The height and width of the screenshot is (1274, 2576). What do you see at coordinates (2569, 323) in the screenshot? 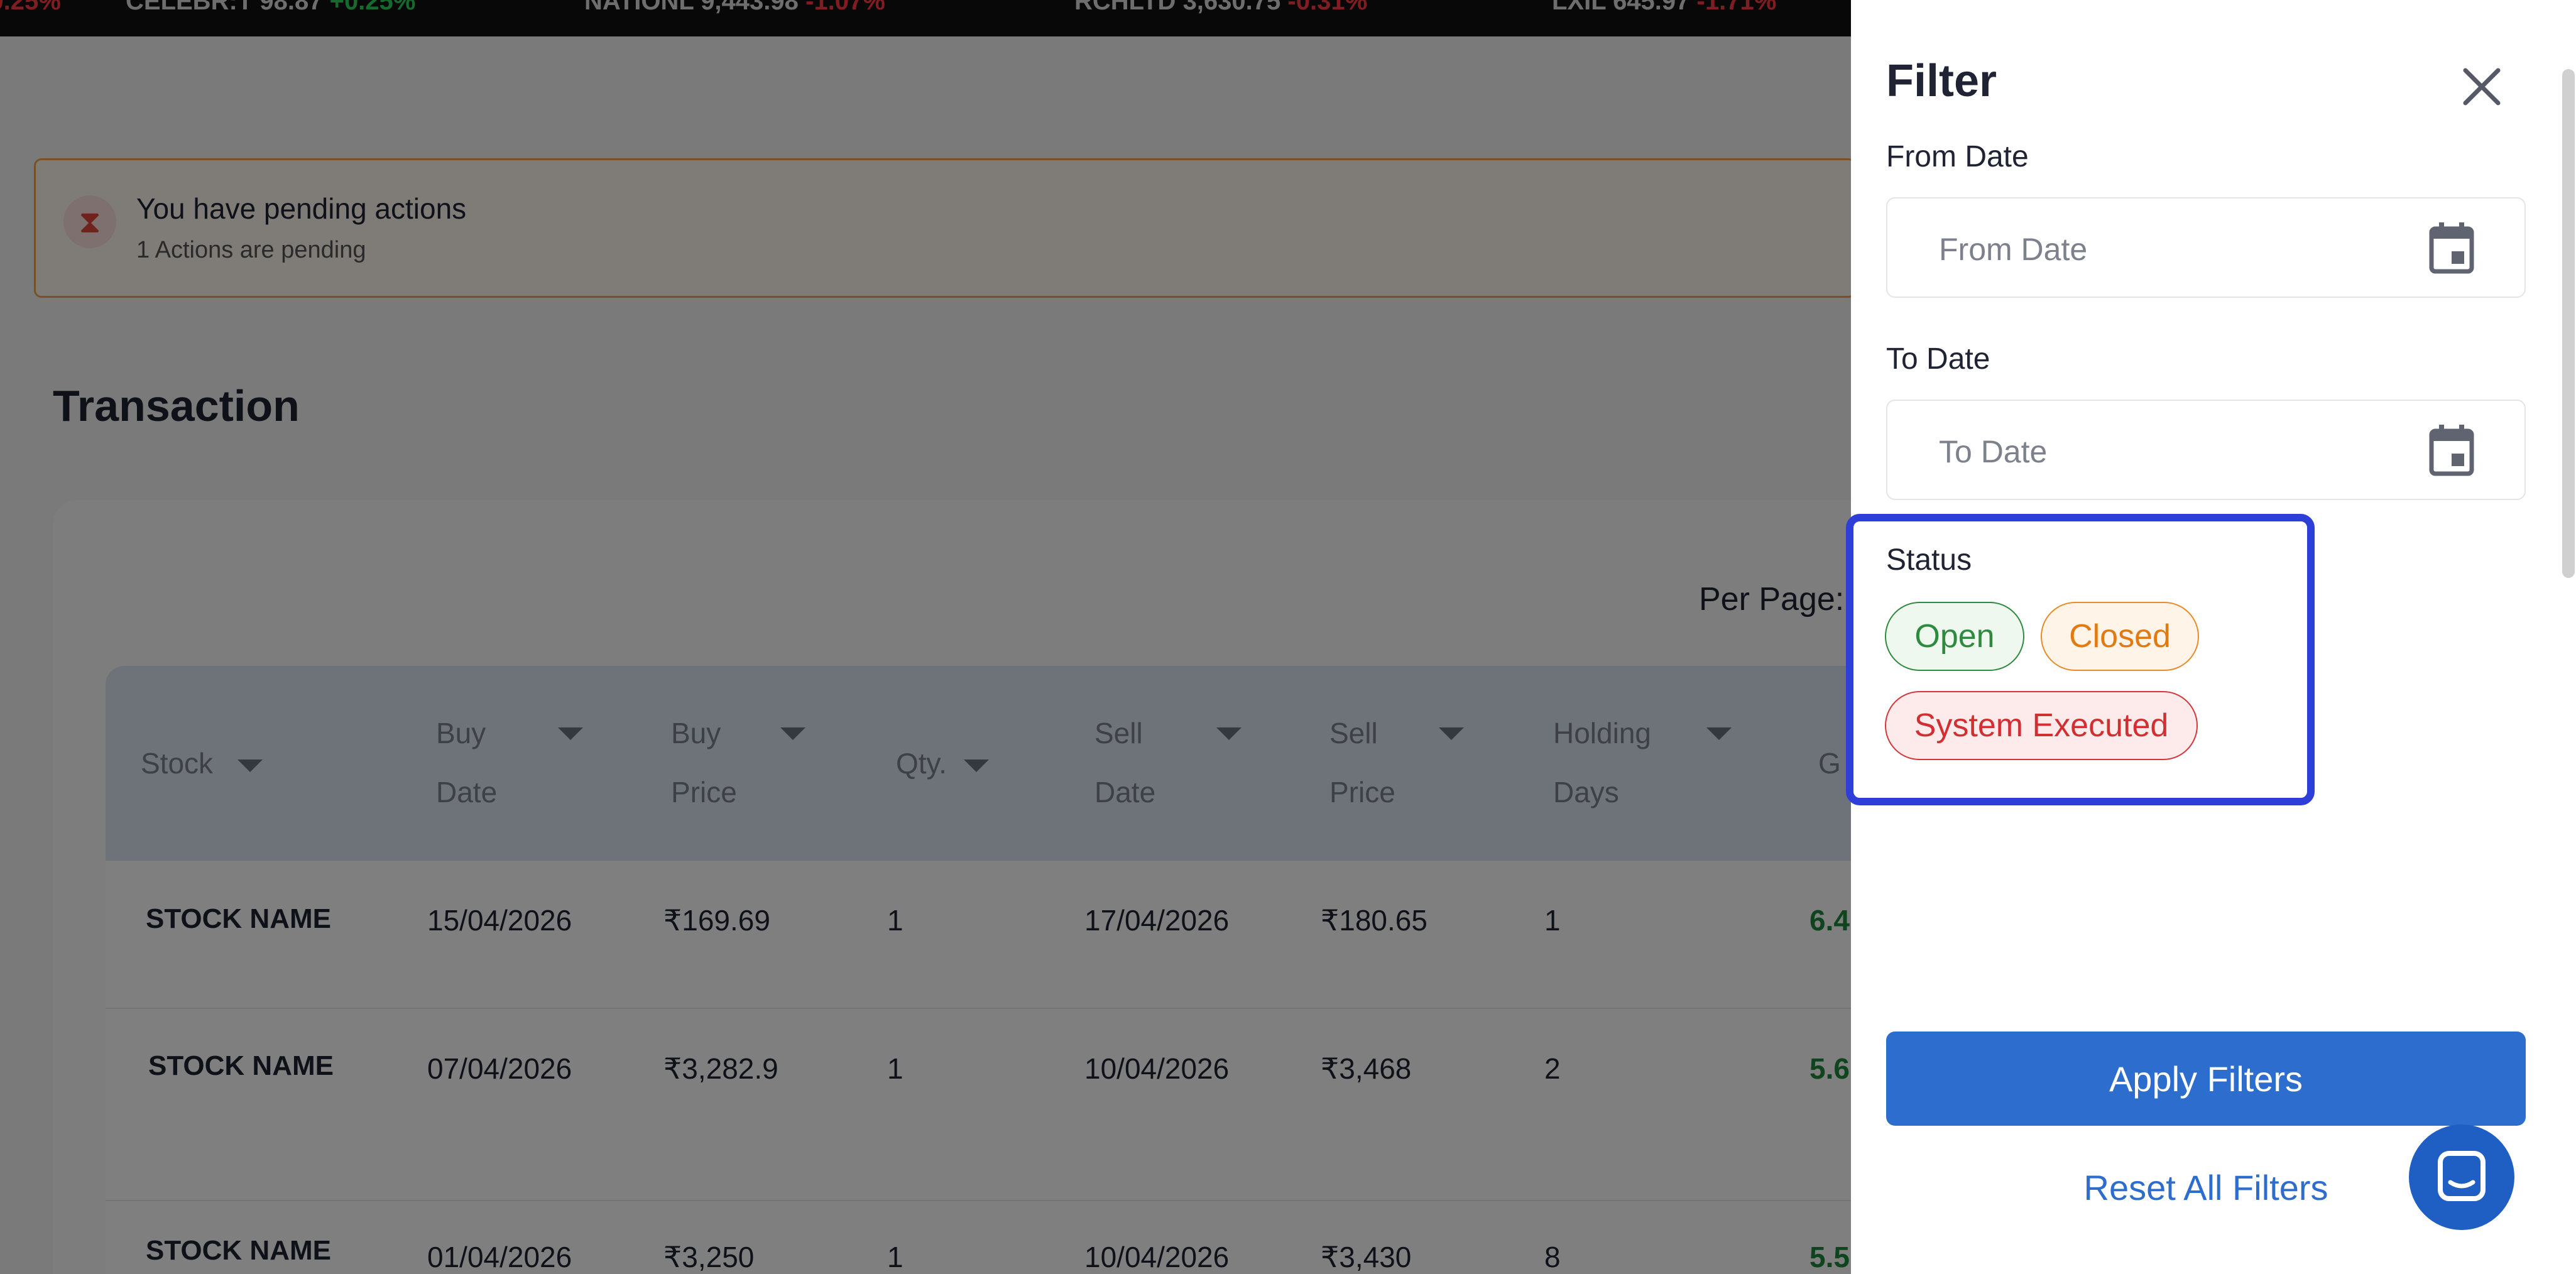
I see `panel-scrollbar` at bounding box center [2569, 323].